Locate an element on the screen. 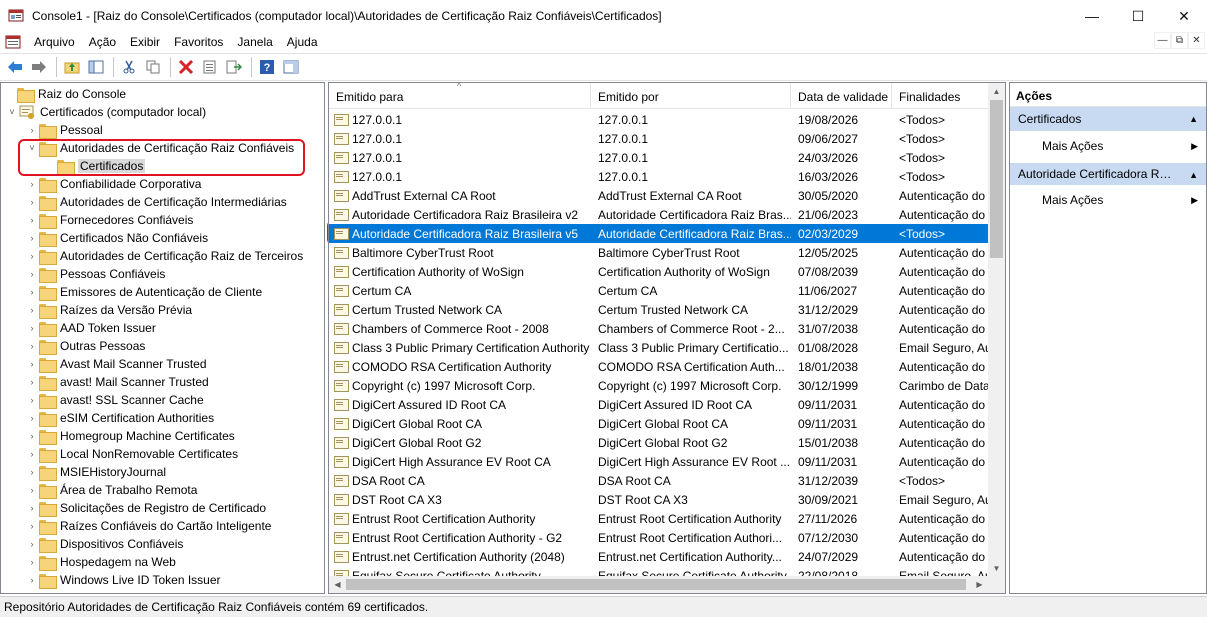  more-actions-1: Mais Ações ▶ is located at coordinates (1108, 146).